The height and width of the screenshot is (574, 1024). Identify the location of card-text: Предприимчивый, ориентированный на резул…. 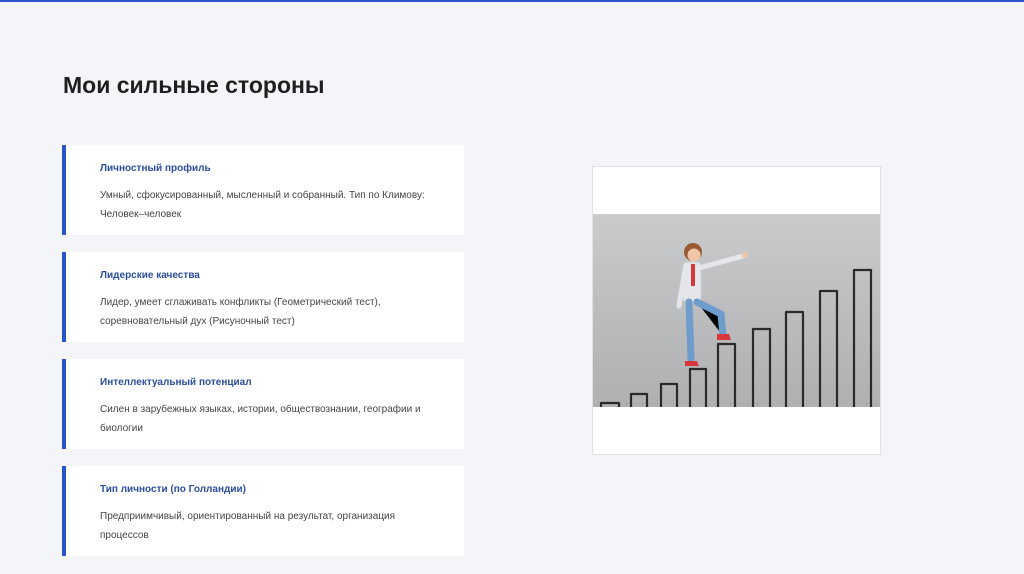
(248, 526).